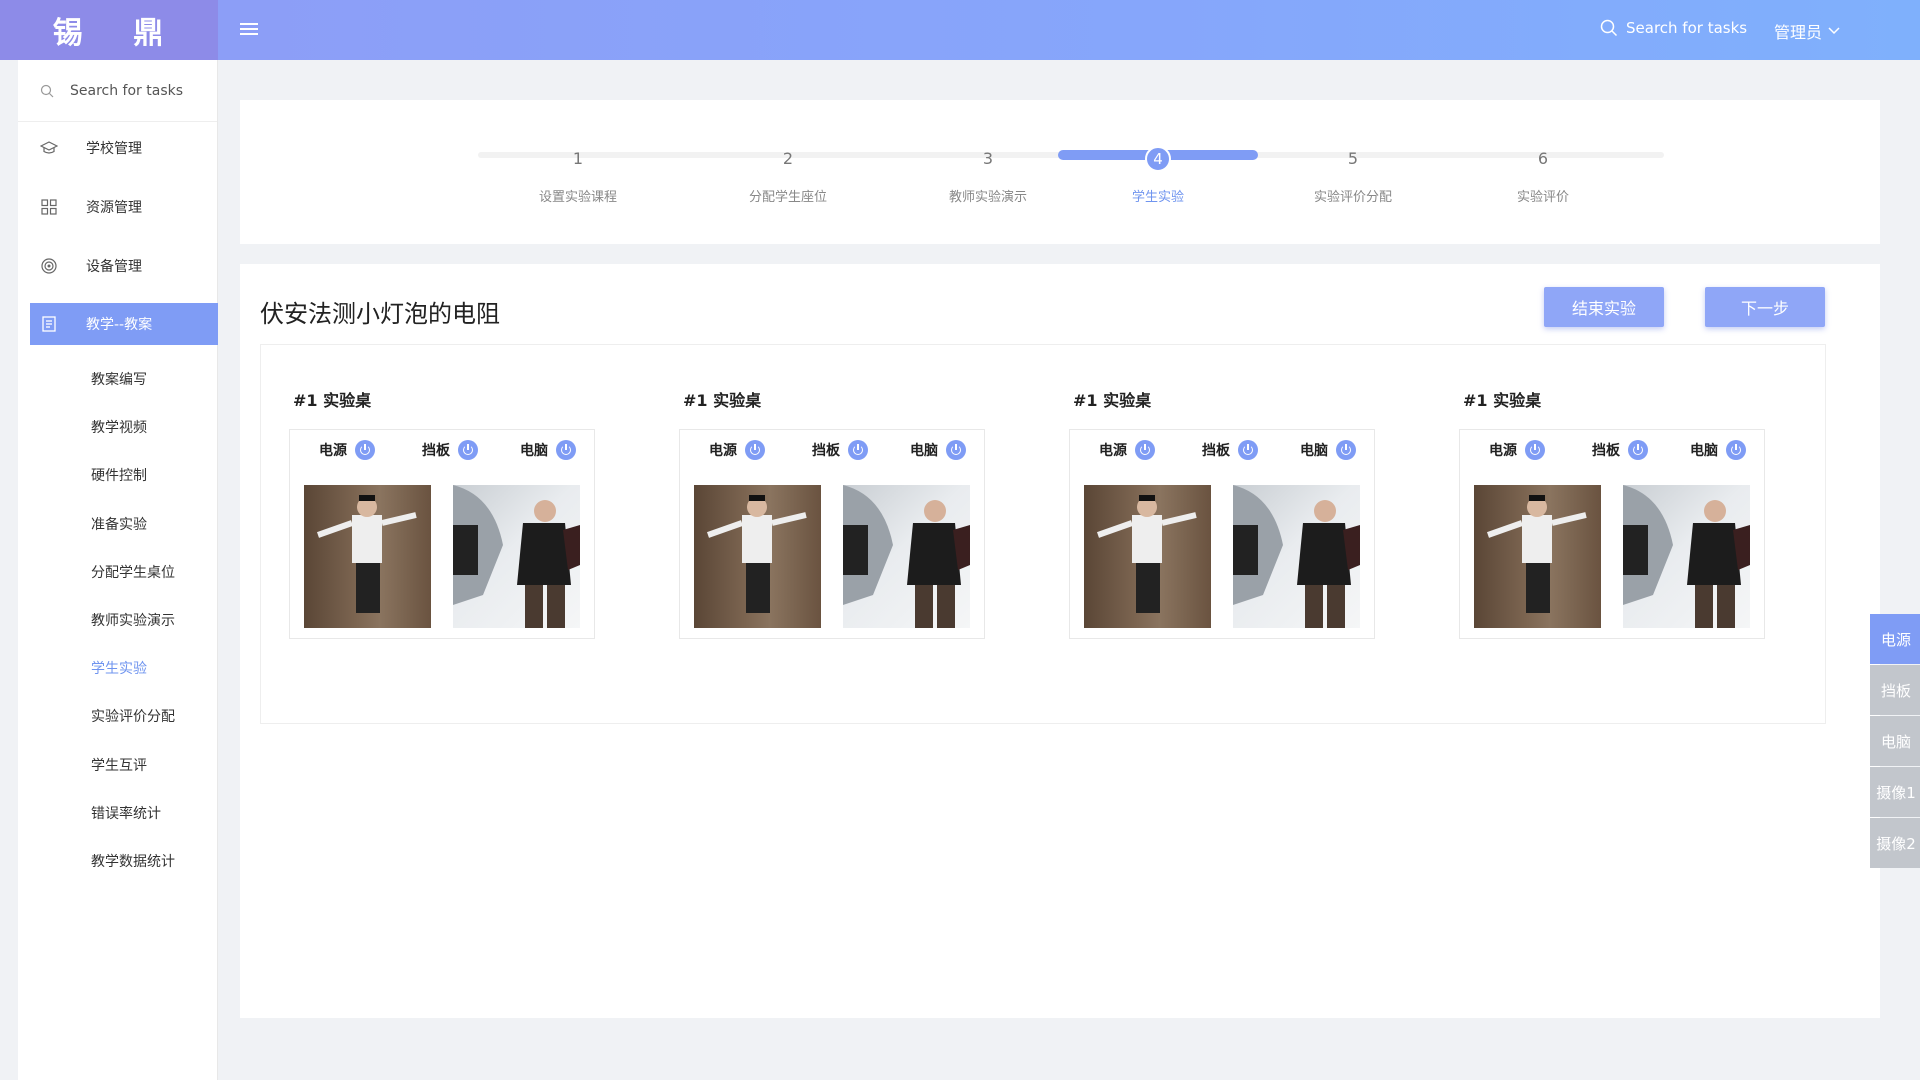 The width and height of the screenshot is (1920, 1080). Describe the element at coordinates (133, 572) in the screenshot. I see `sidebar-subitem: 分配学生桌位` at that location.